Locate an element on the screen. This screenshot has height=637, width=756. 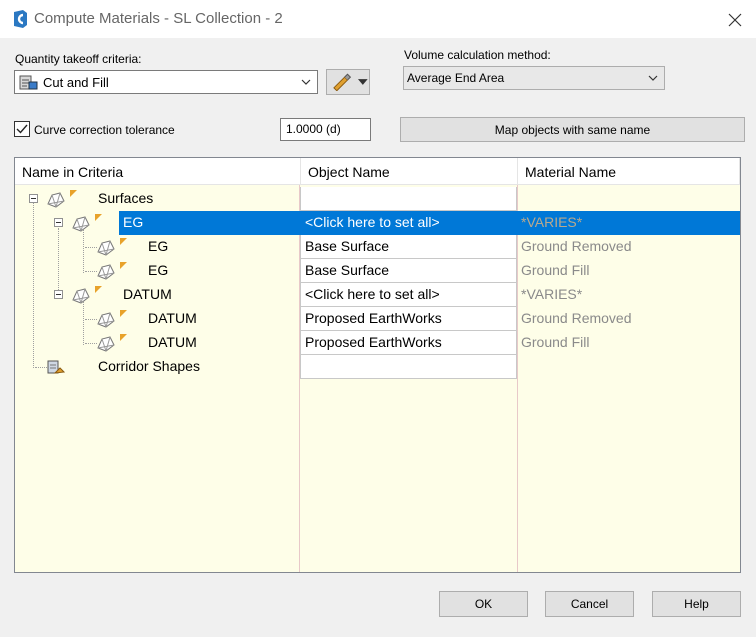
tree-row-eg-cut: EG Base Surface Ground Removed is located at coordinates (377, 247).